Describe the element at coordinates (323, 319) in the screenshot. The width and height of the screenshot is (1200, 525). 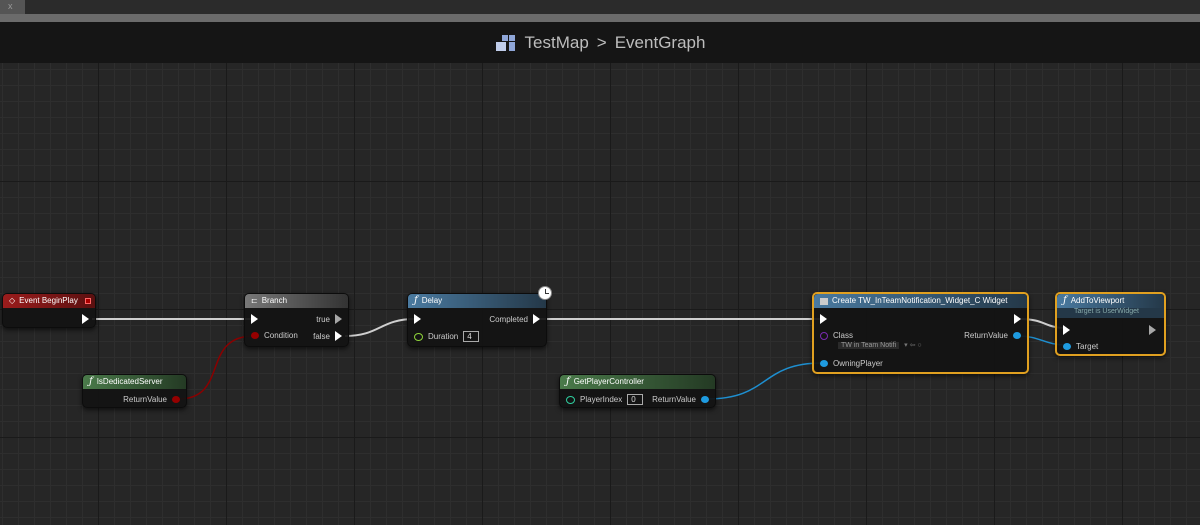
I see `pin-label: true` at that location.